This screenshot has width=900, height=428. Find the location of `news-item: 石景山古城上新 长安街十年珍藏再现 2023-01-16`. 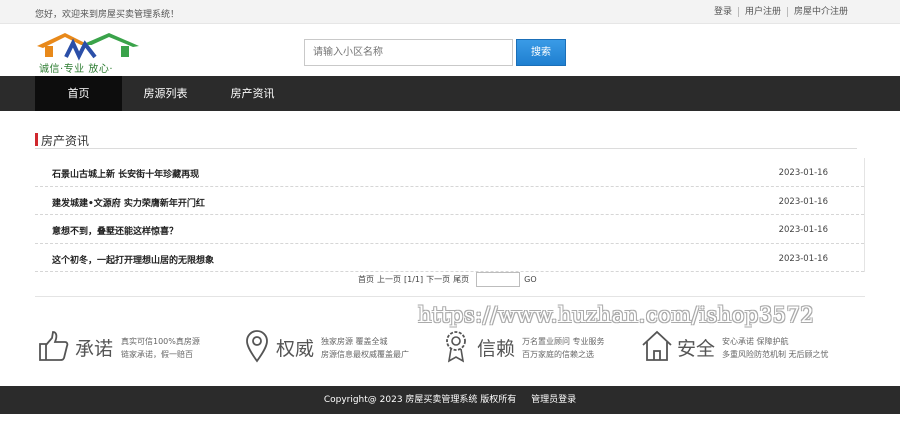

news-item: 石景山古城上新 长安街十年珍藏再现 2023-01-16 is located at coordinates (449, 172).